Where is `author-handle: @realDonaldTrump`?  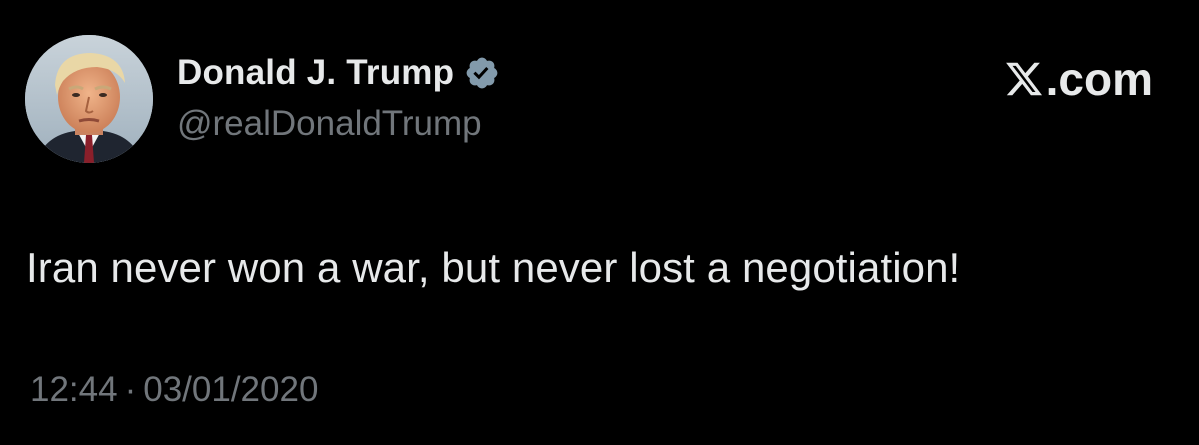 author-handle: @realDonaldTrump is located at coordinates (329, 124).